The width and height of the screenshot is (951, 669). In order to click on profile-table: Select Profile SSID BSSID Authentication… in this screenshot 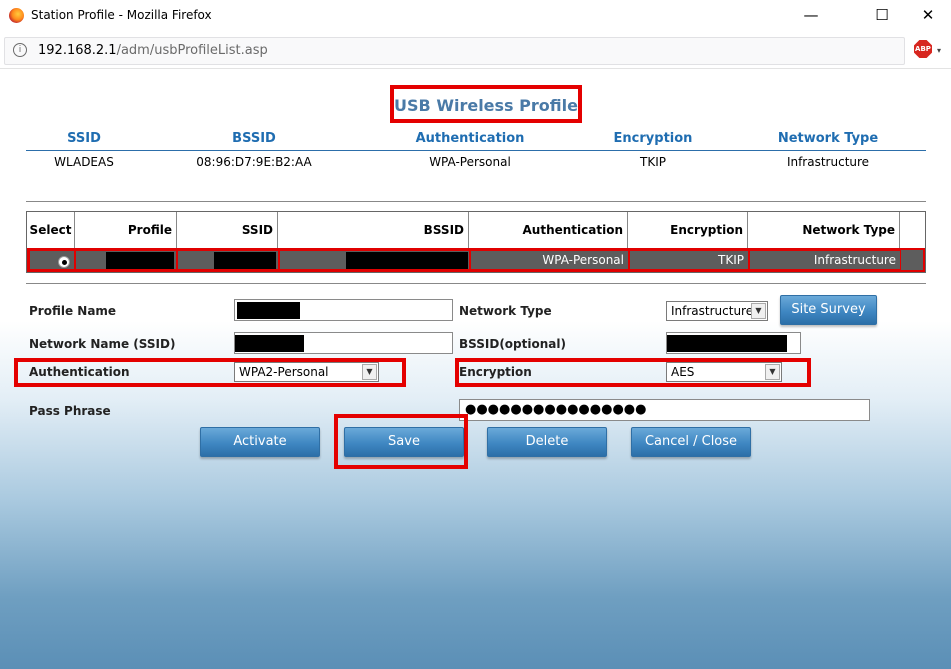, I will do `click(476, 242)`.